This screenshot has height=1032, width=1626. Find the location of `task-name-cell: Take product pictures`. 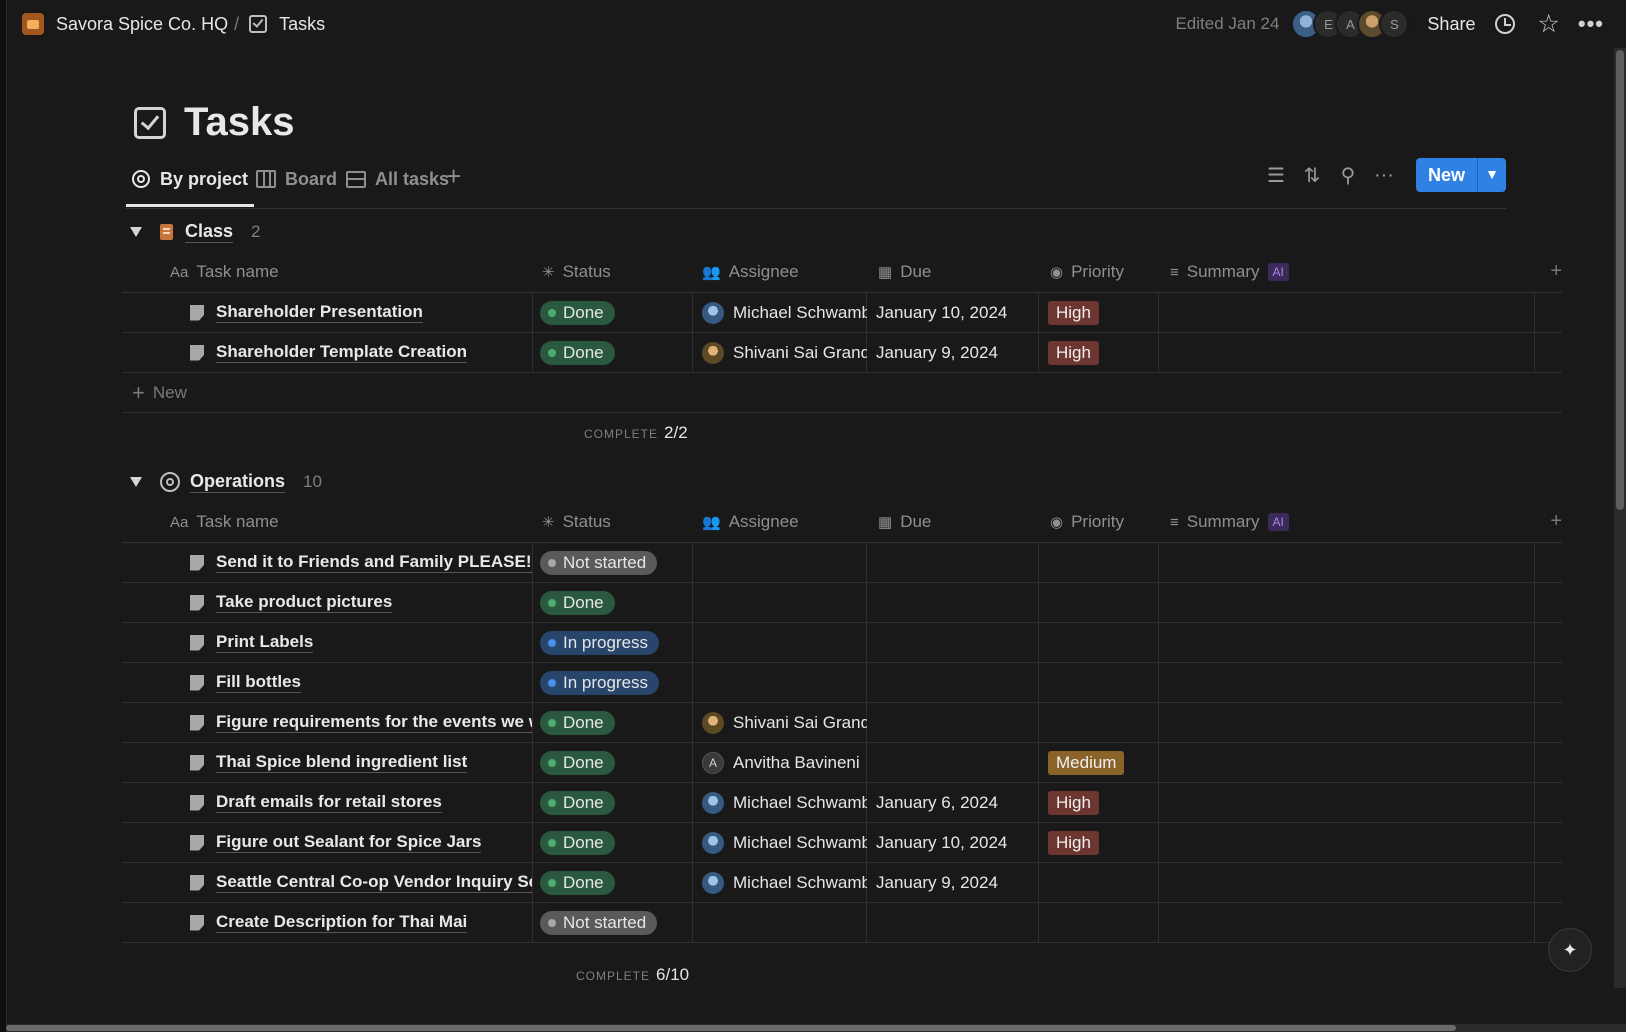

task-name-cell: Take product pictures is located at coordinates (361, 602).